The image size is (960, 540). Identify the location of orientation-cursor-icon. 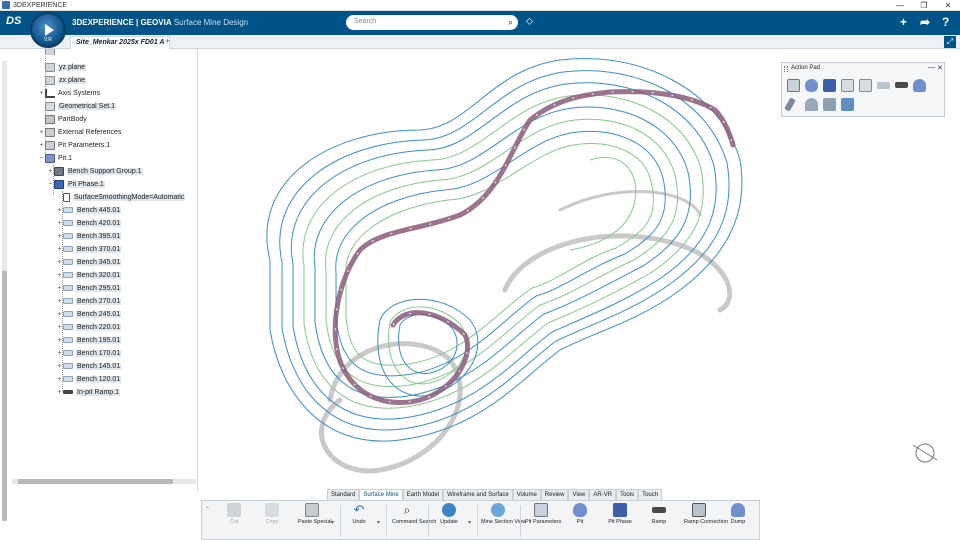
(925, 453).